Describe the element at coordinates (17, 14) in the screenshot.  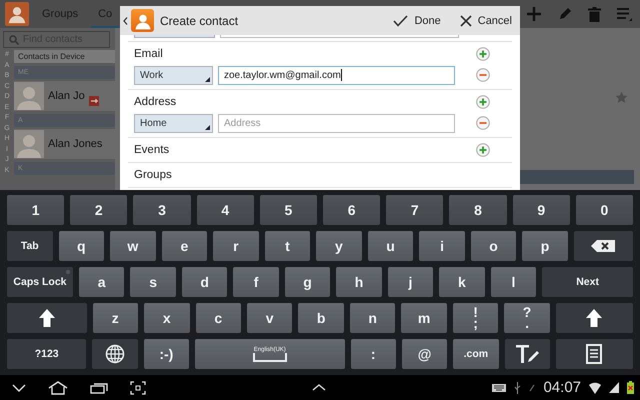
I see `contacts-app-icon` at that location.